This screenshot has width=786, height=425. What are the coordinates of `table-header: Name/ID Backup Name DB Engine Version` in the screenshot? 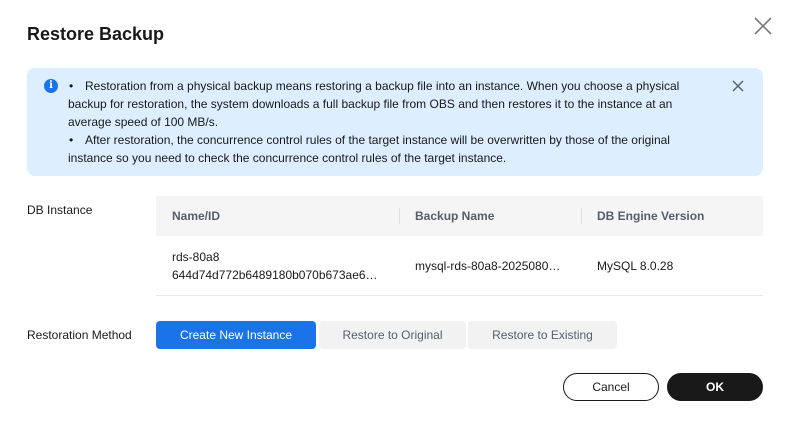 It's located at (459, 216).